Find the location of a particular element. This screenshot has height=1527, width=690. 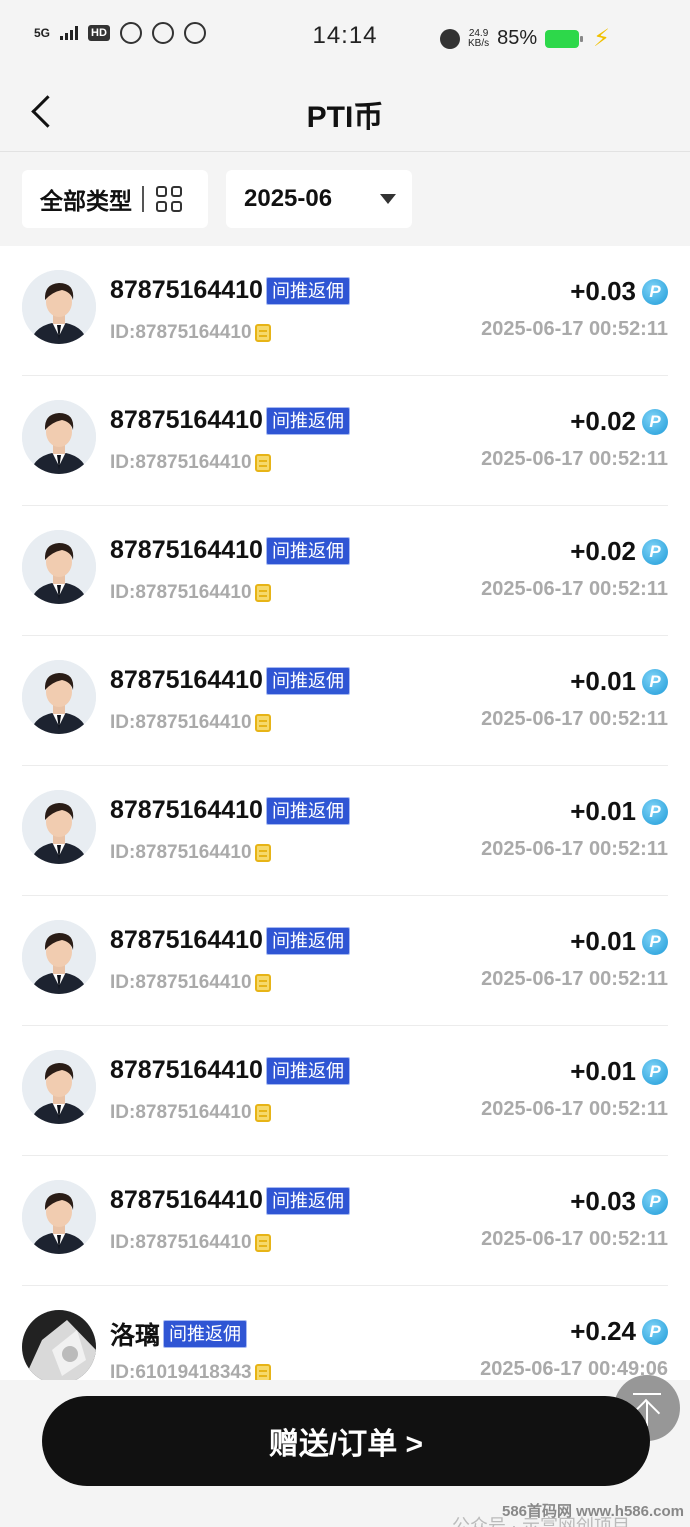

id-line: ID:61019418343 is located at coordinates (190, 1371).